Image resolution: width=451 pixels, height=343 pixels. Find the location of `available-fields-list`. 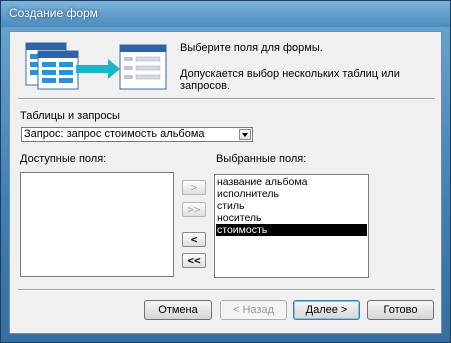

available-fields-list is located at coordinates (97, 224).